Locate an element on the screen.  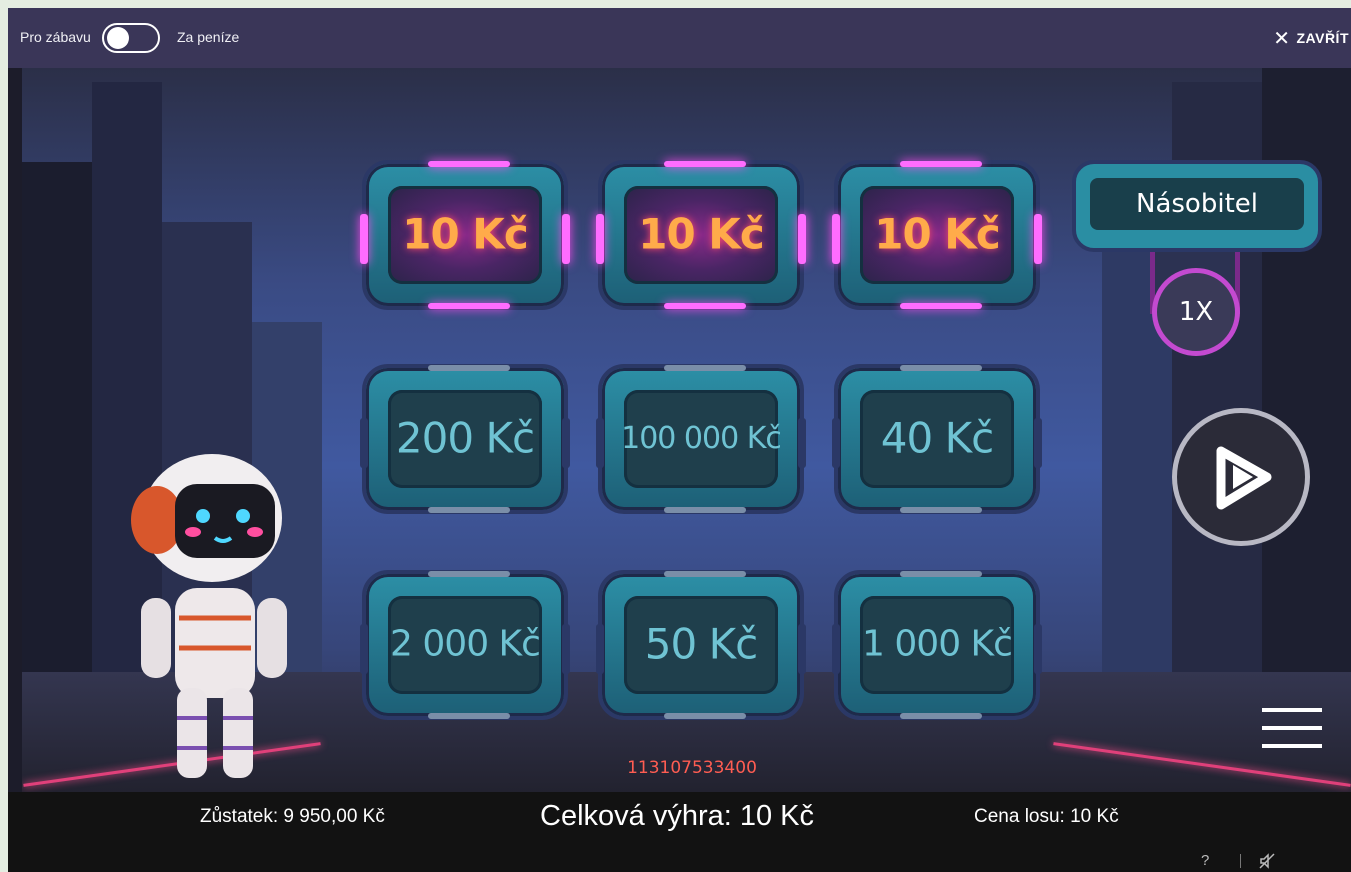
close-icon: ✕ is located at coordinates (1282, 39).